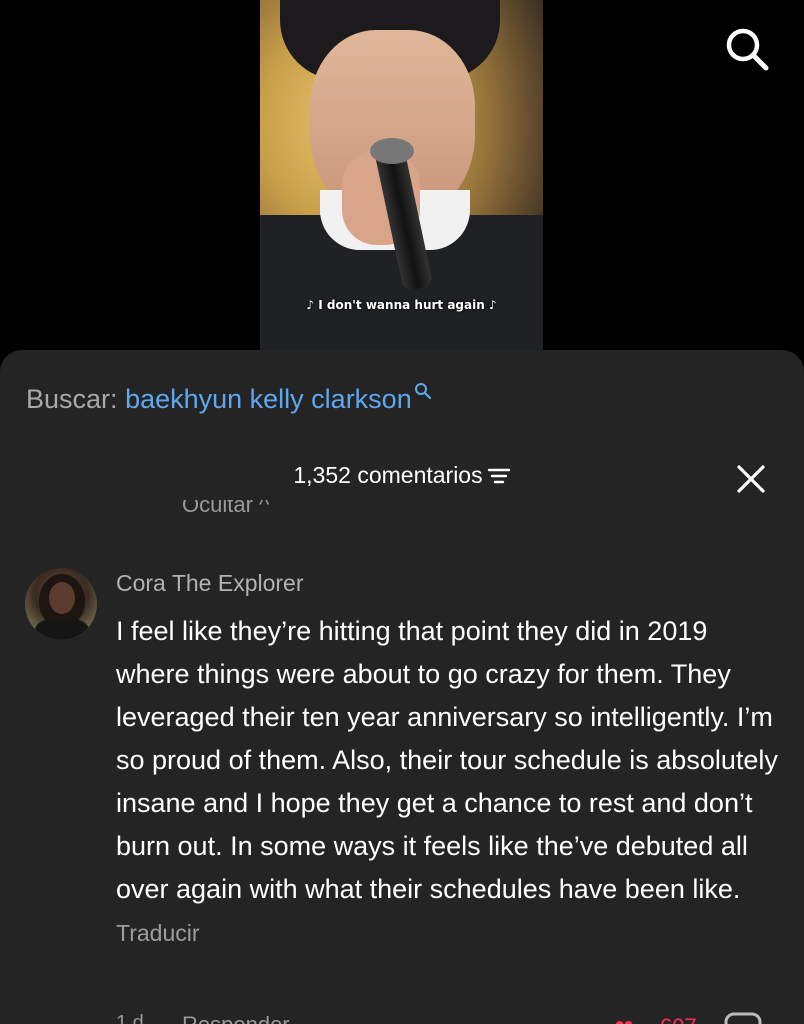 Image resolution: width=804 pixels, height=1024 pixels. I want to click on filter-icon, so click(499, 476).